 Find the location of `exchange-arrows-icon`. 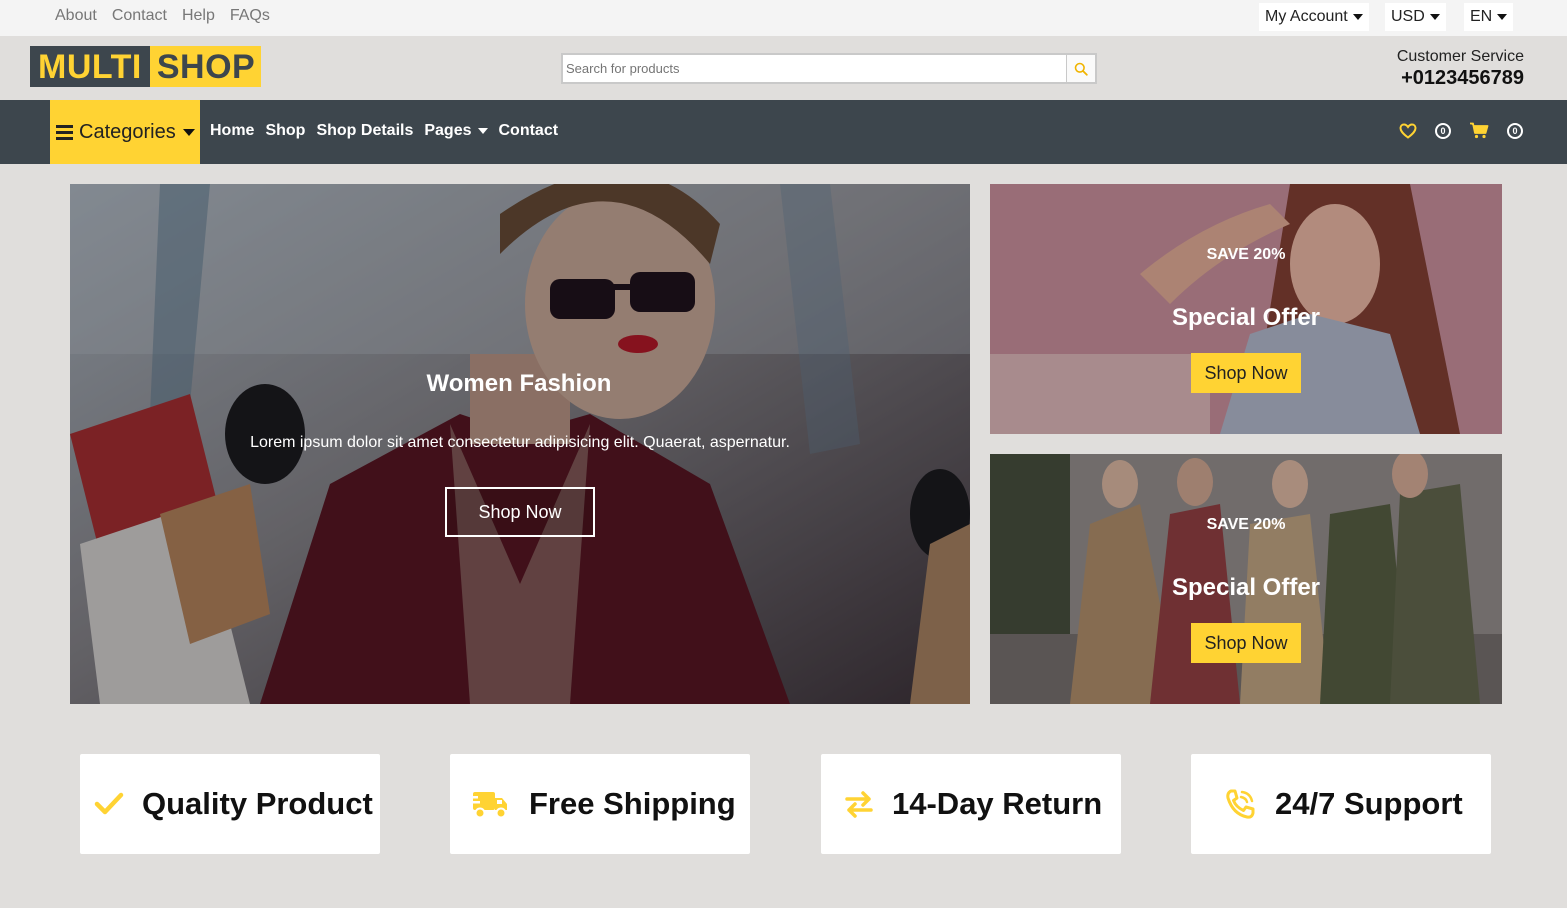

exchange-arrows-icon is located at coordinates (859, 804).